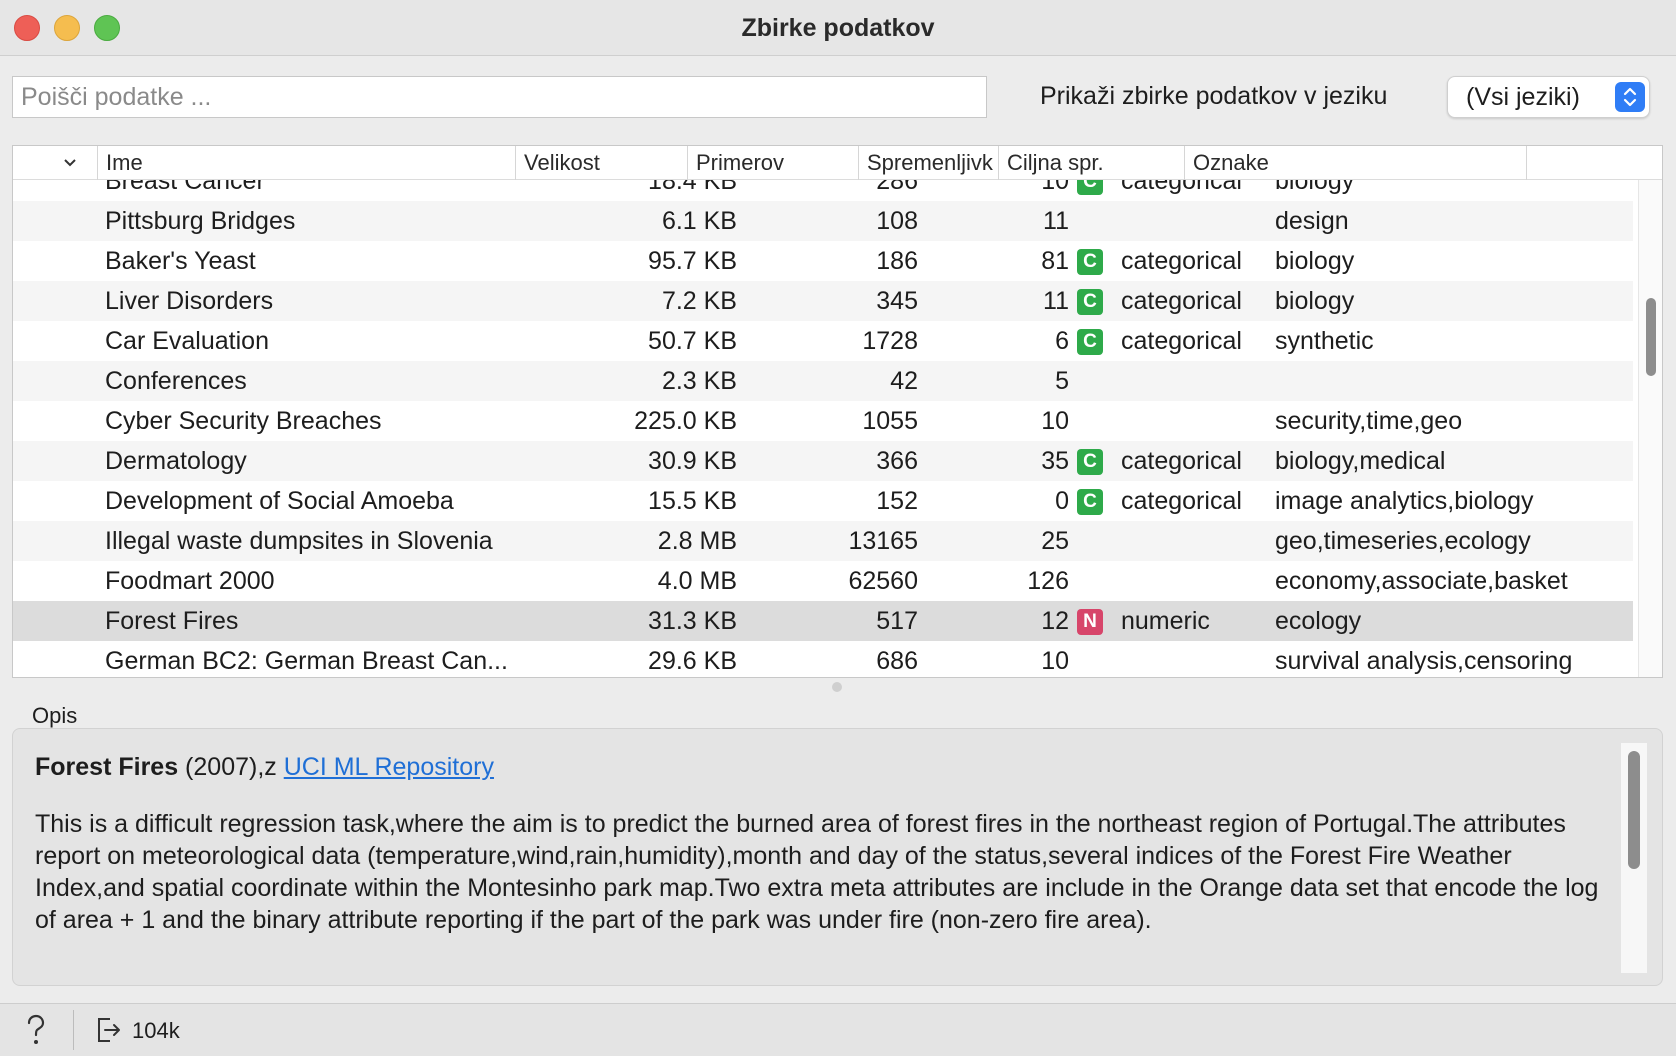 The image size is (1676, 1056). Describe the element at coordinates (55, 715) in the screenshot. I see `description-label: Opis` at that location.